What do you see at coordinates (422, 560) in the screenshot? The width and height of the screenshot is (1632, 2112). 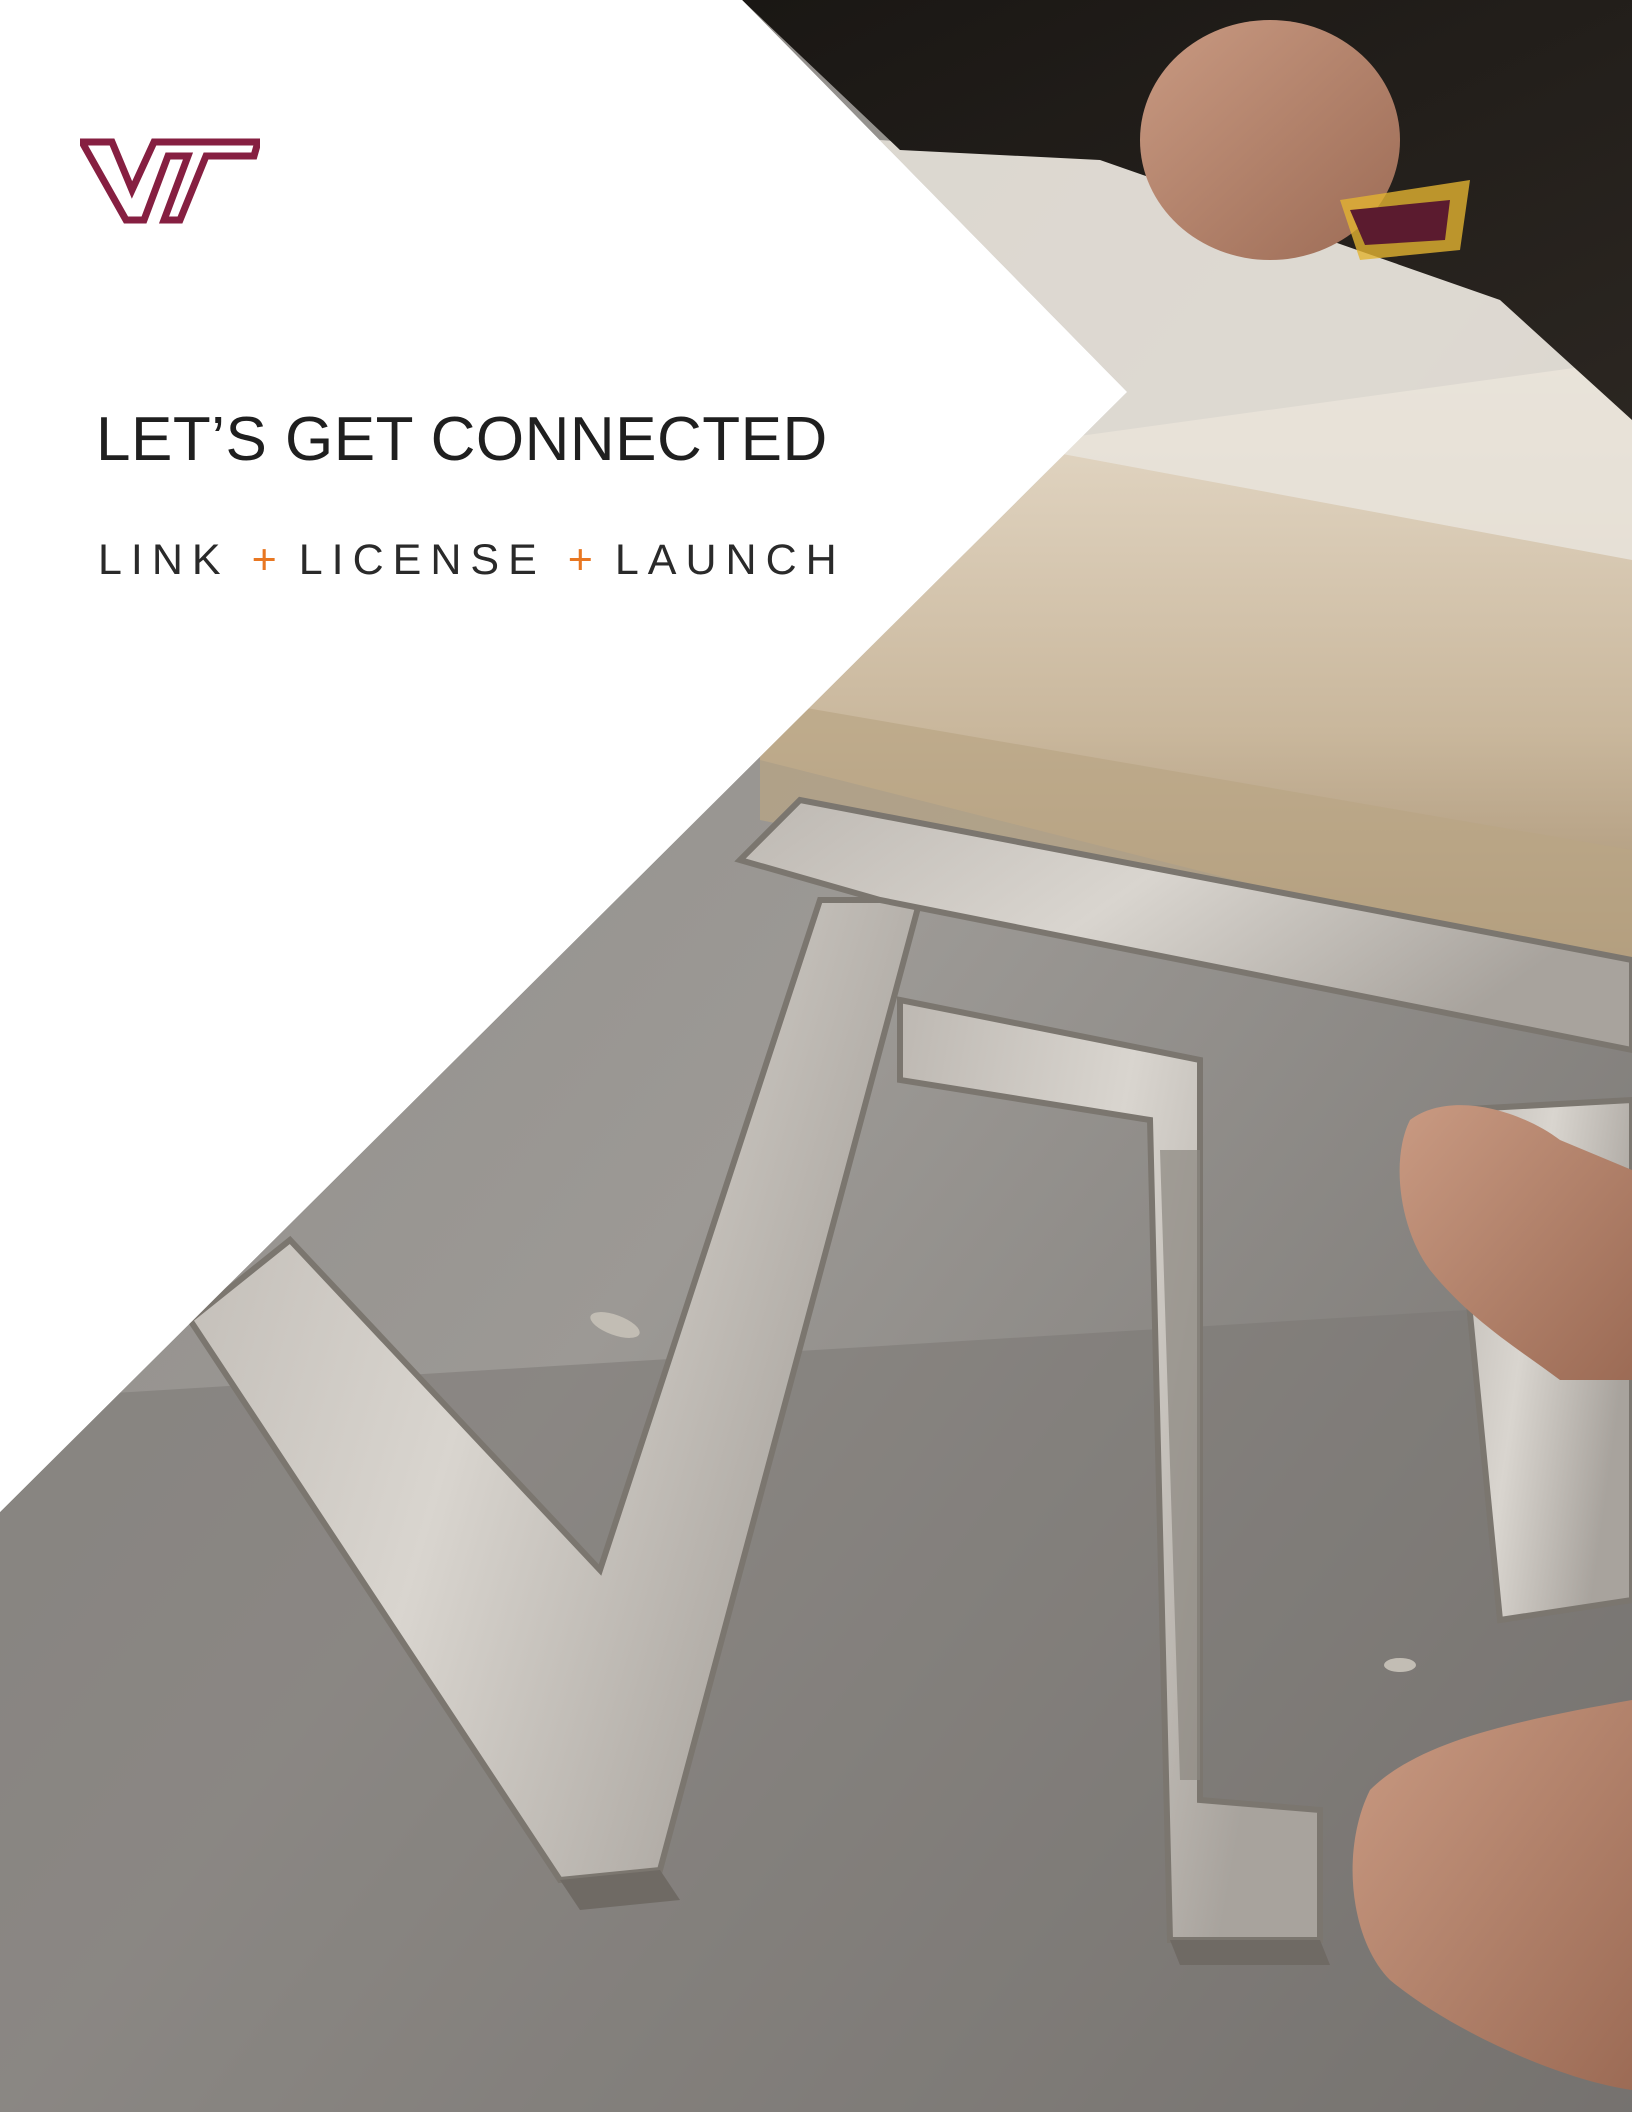 I see `tagline-license: LICENSE` at bounding box center [422, 560].